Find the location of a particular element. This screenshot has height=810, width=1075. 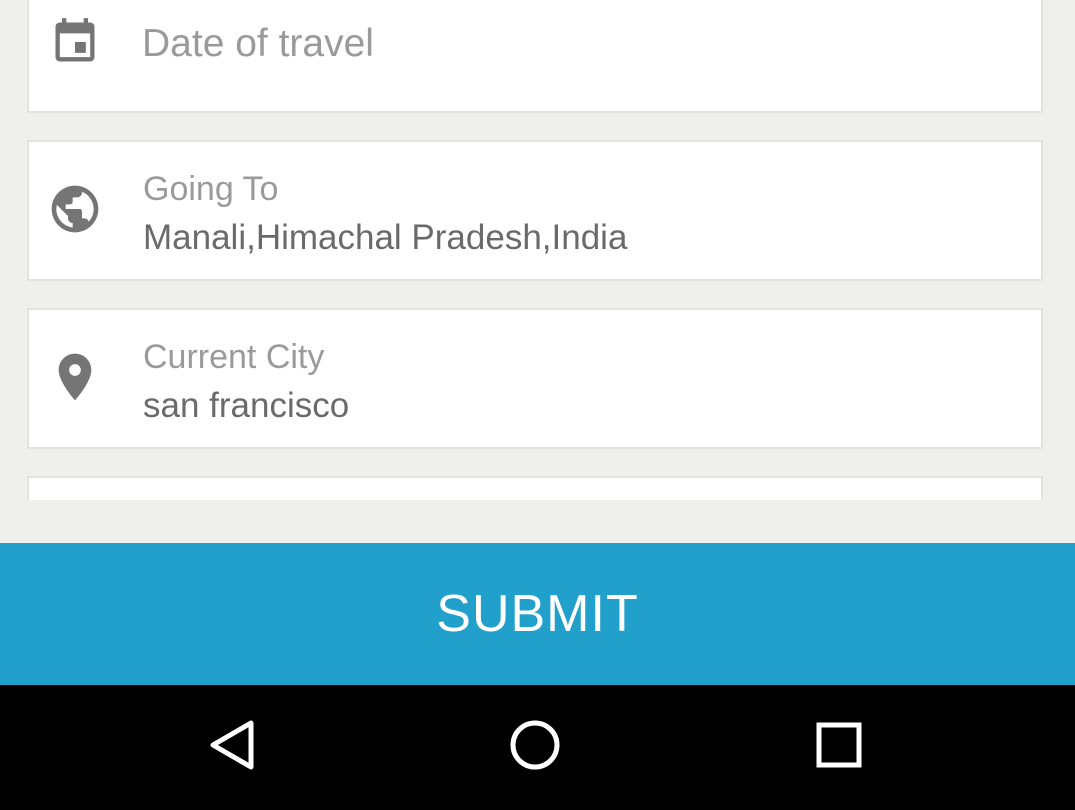

recent-apps-button is located at coordinates (839, 747).